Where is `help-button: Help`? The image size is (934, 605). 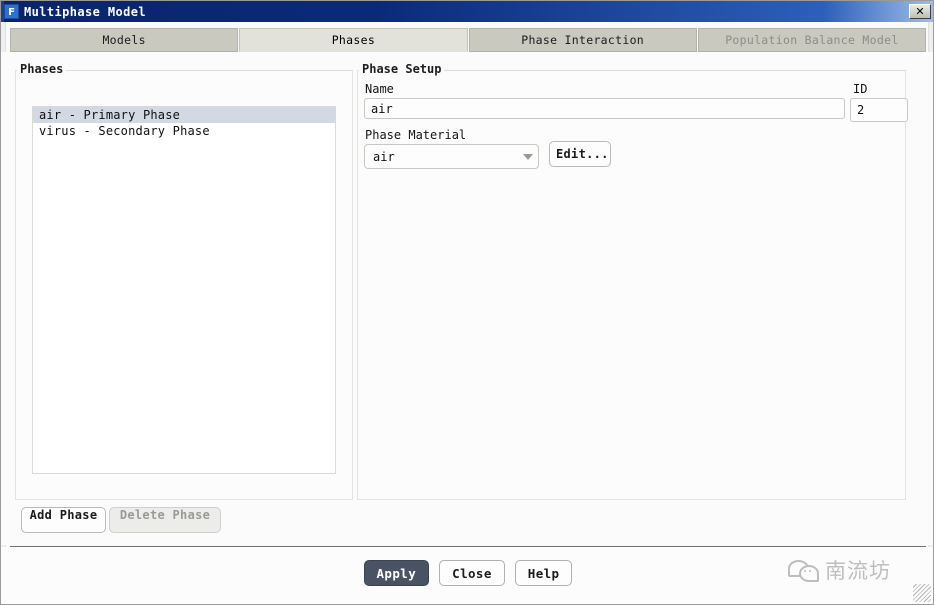
help-button: Help is located at coordinates (543, 573).